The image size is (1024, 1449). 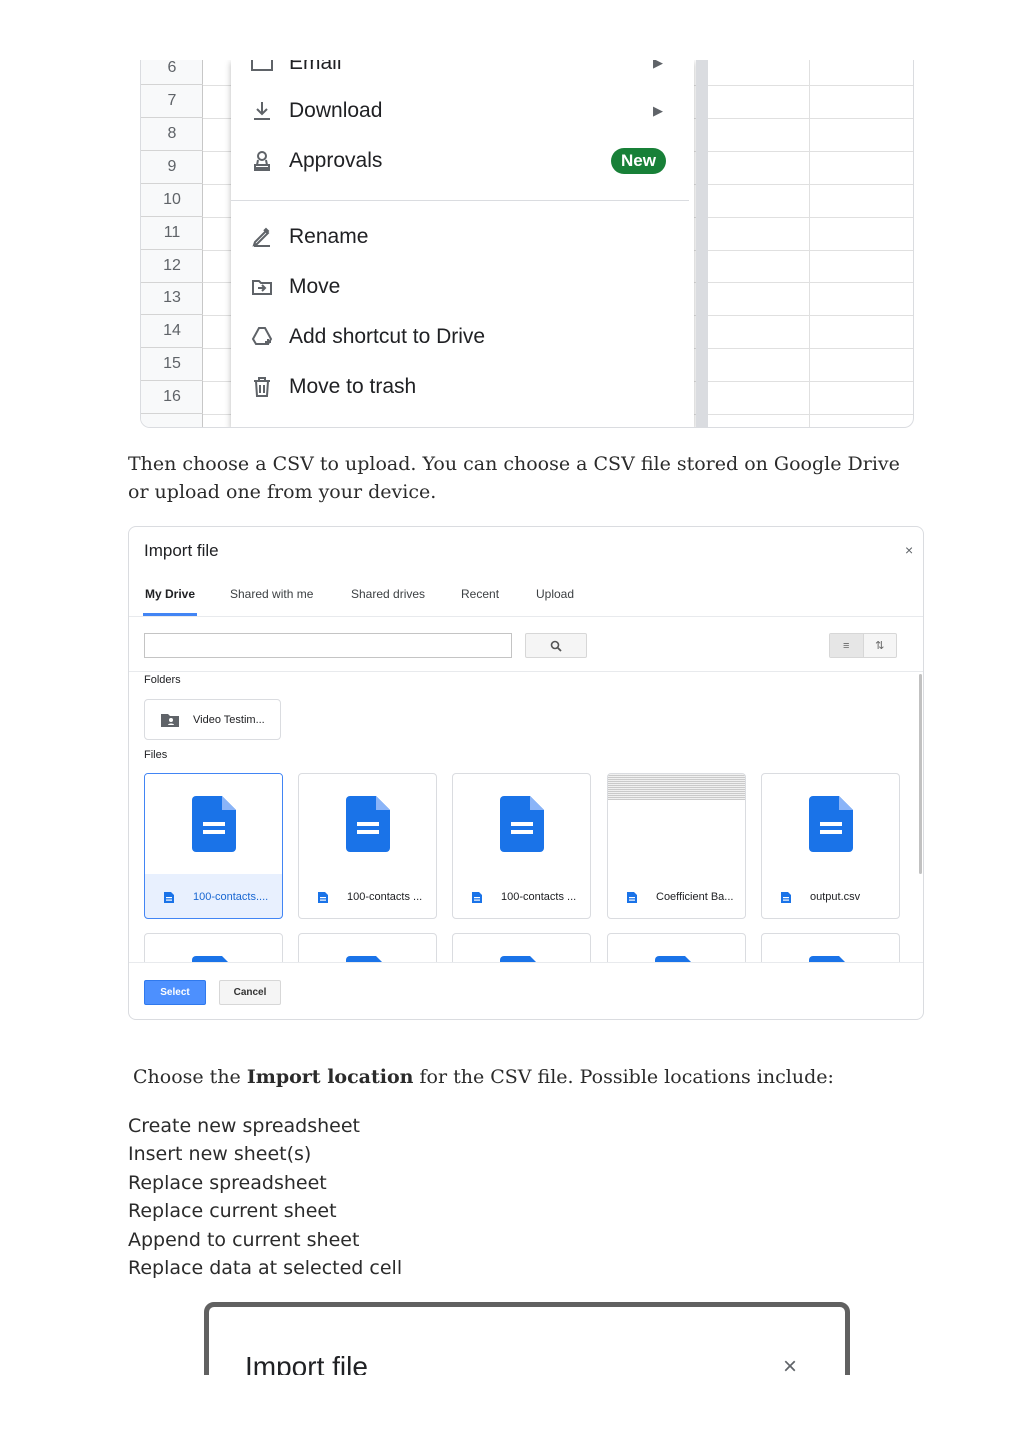 I want to click on active-tab-indicator, so click(x=170, y=614).